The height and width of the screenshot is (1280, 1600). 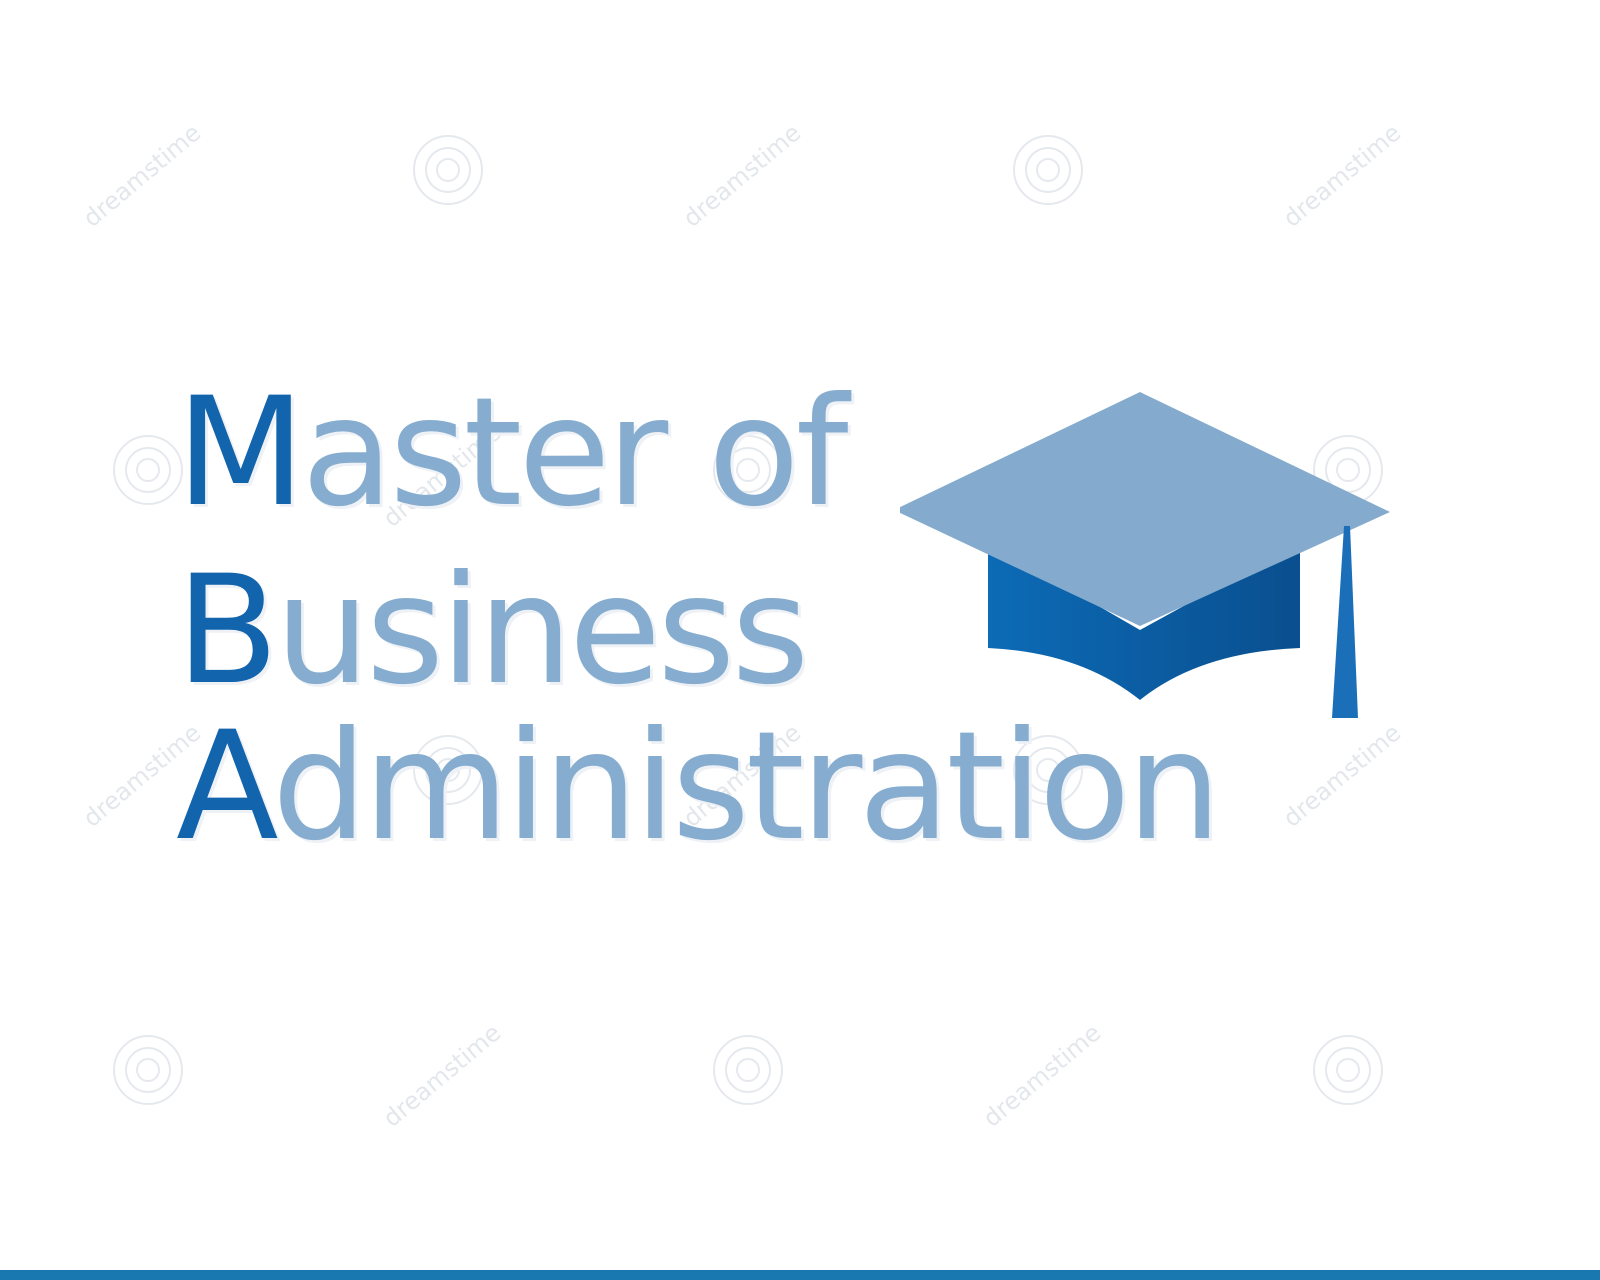 What do you see at coordinates (1145, 509) in the screenshot?
I see `cap-board` at bounding box center [1145, 509].